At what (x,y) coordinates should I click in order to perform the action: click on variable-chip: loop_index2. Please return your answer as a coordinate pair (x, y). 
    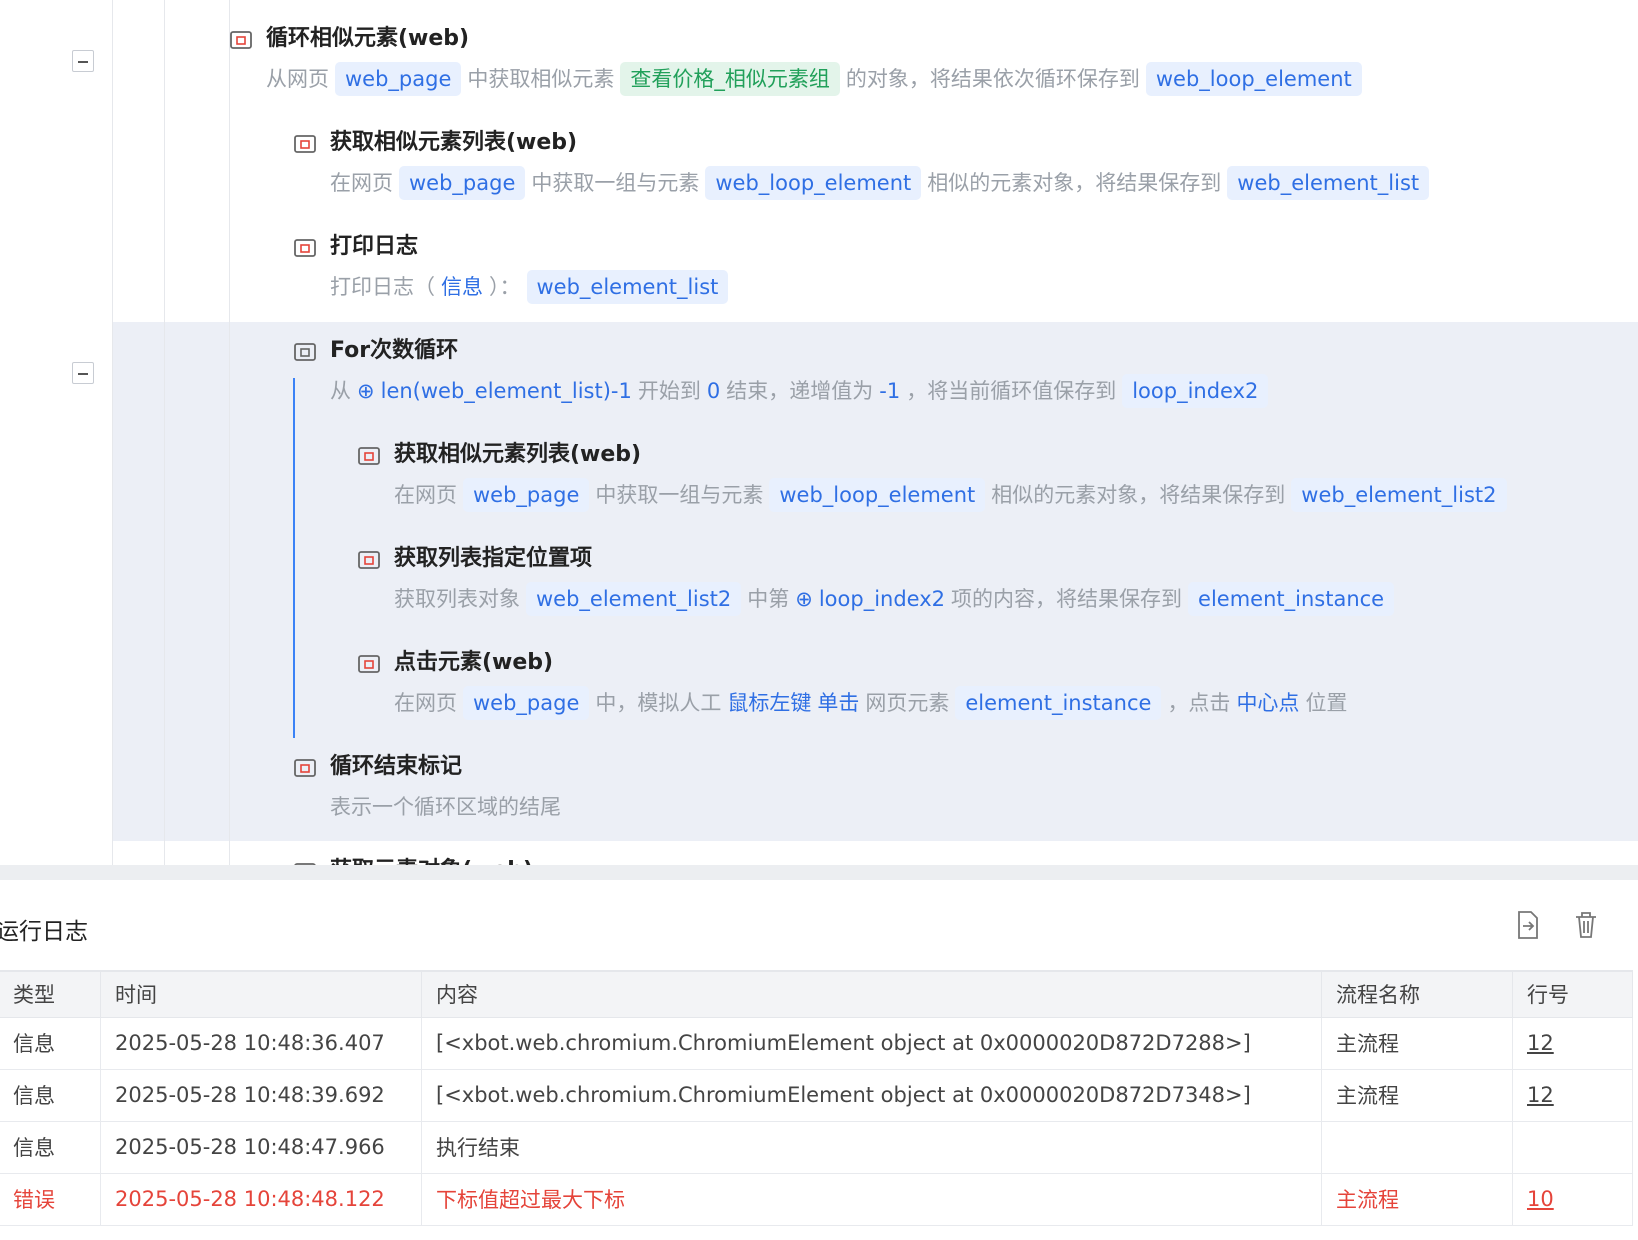
    Looking at the image, I should click on (1195, 391).